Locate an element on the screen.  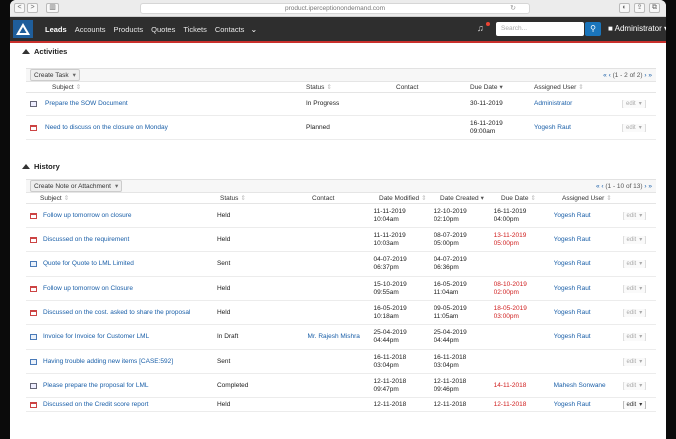
forward-icon: > is located at coordinates (32, 8).